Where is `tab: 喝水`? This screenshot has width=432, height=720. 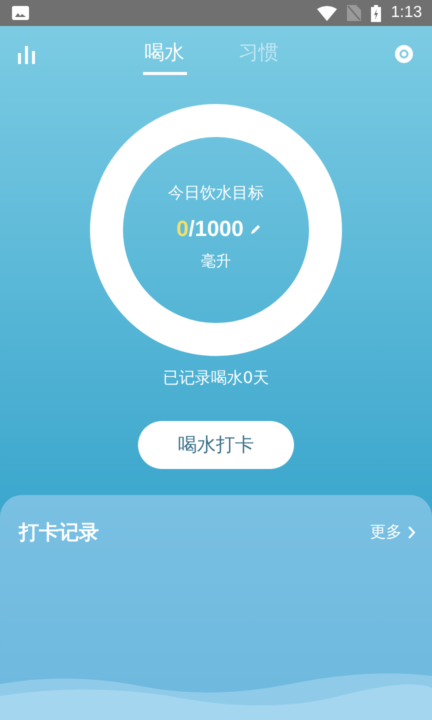 tab: 喝水 is located at coordinates (164, 54).